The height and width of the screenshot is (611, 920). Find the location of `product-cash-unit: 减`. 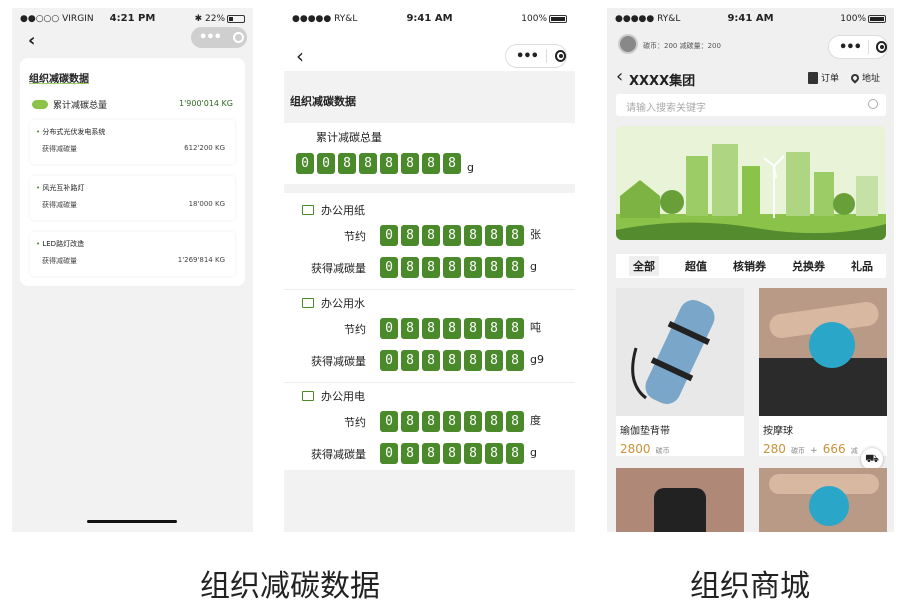

product-cash-unit: 减 is located at coordinates (854, 451).